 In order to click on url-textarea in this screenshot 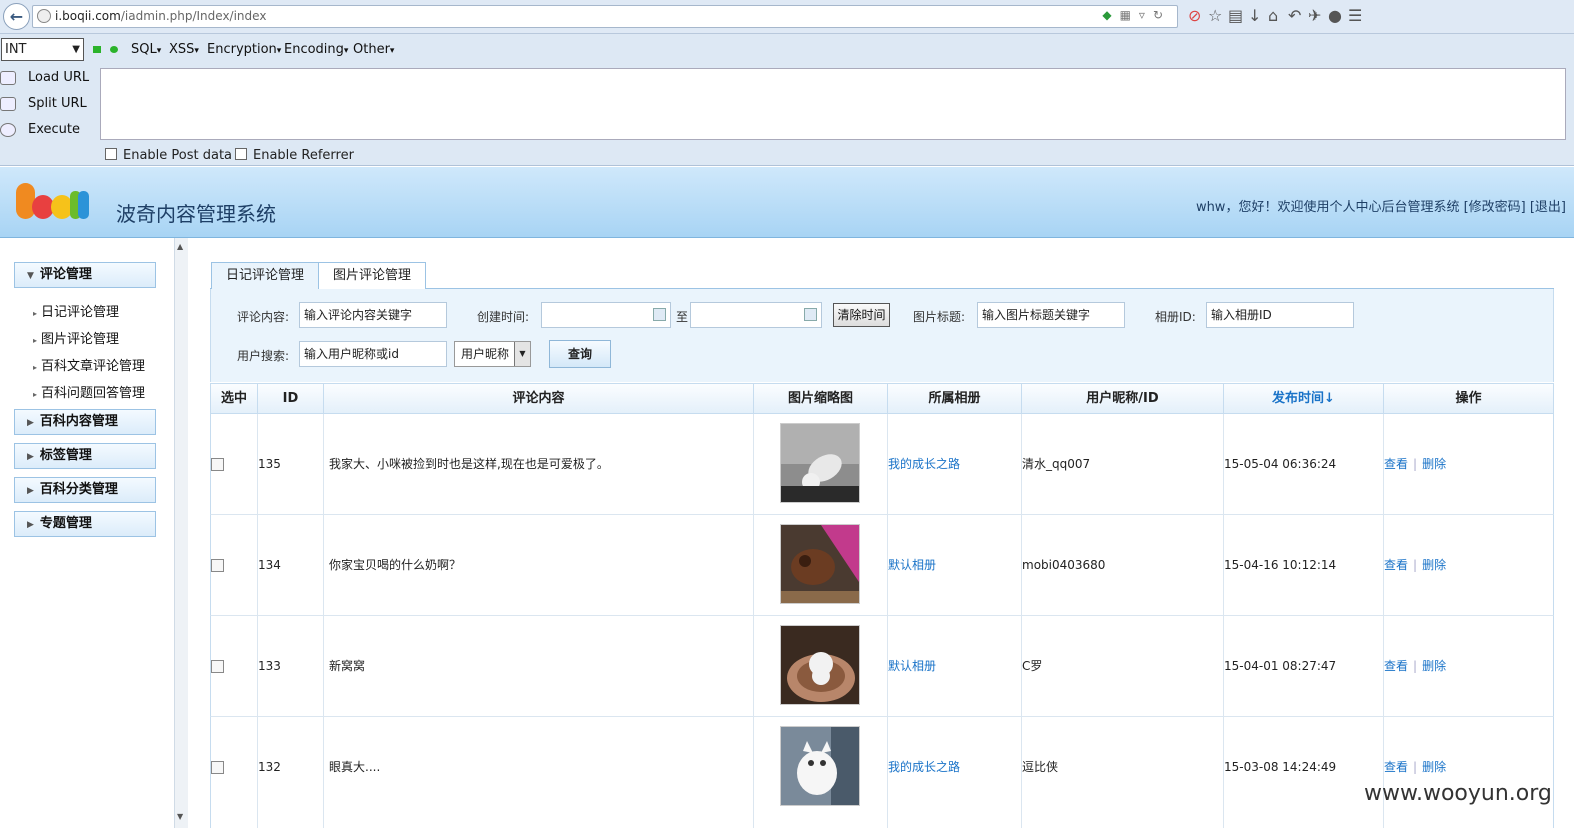, I will do `click(833, 104)`.